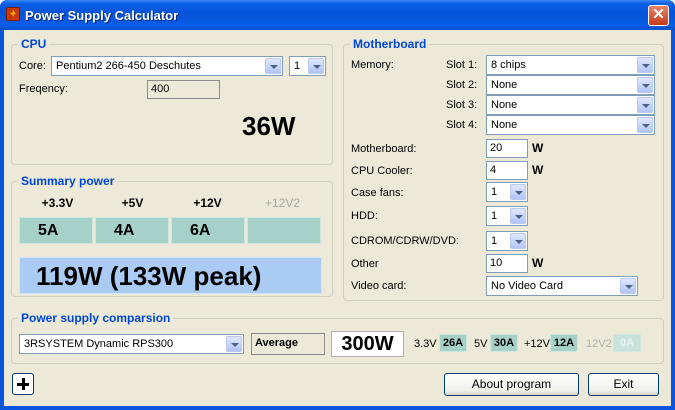 This screenshot has width=675, height=410. Describe the element at coordinates (379, 286) in the screenshot. I see `video-card-label: Video card:` at that location.